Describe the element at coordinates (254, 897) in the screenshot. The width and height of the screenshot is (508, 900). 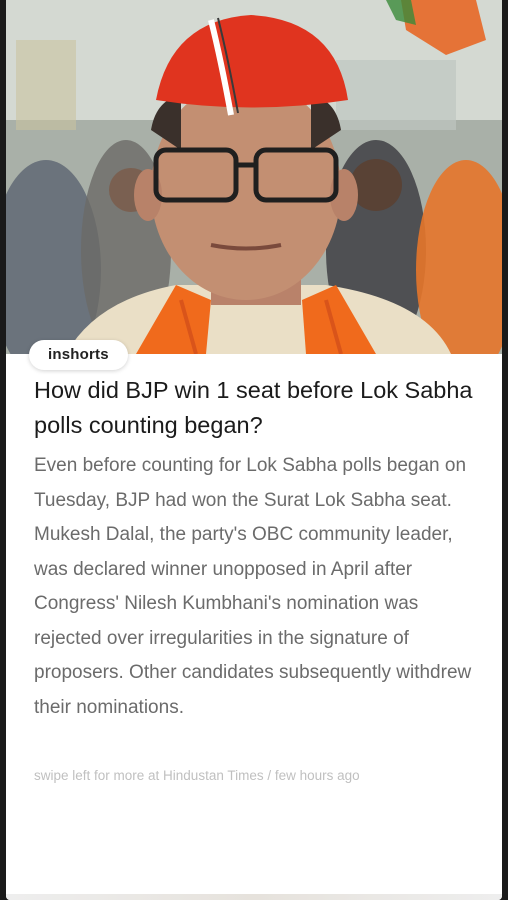
I see `next-card-edge` at that location.